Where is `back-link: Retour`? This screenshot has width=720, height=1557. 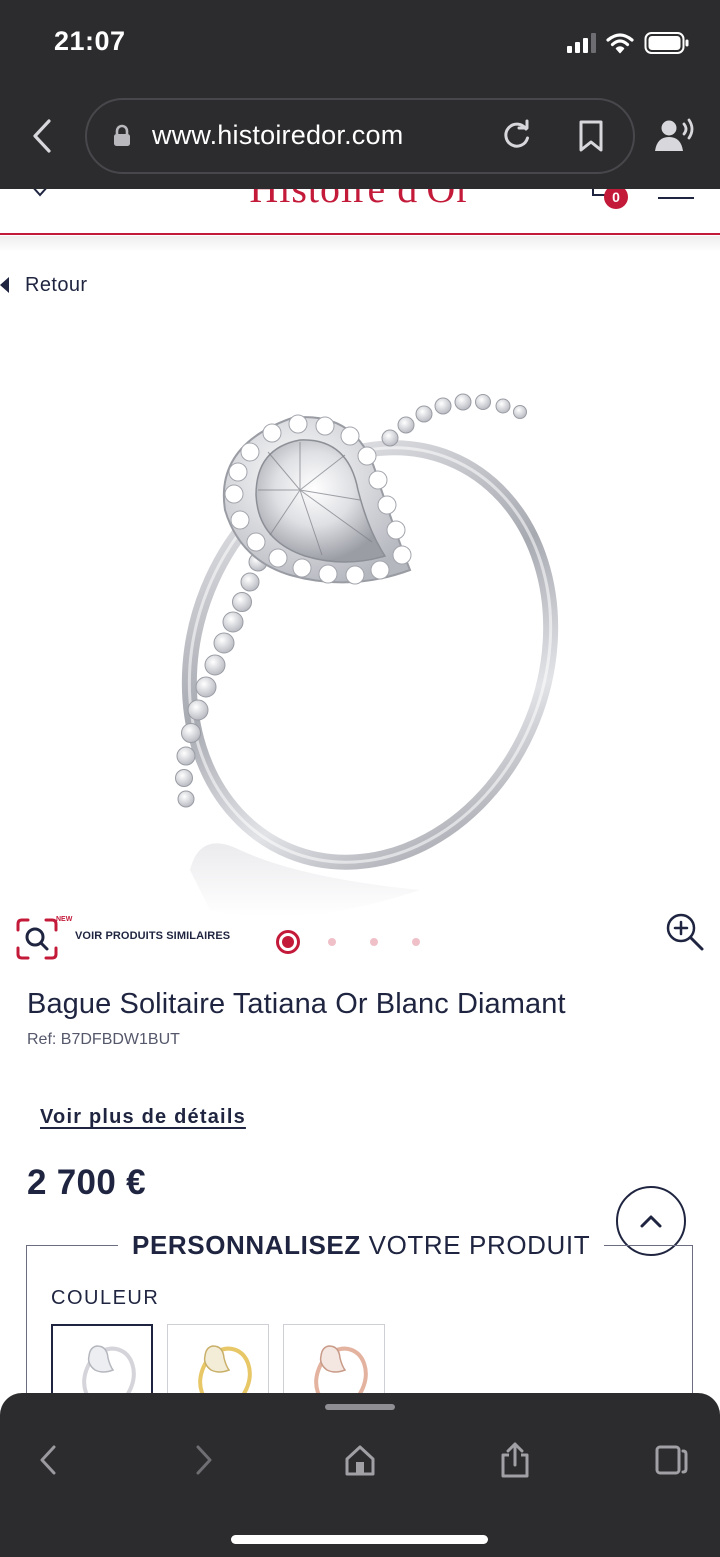 back-link: Retour is located at coordinates (43, 285).